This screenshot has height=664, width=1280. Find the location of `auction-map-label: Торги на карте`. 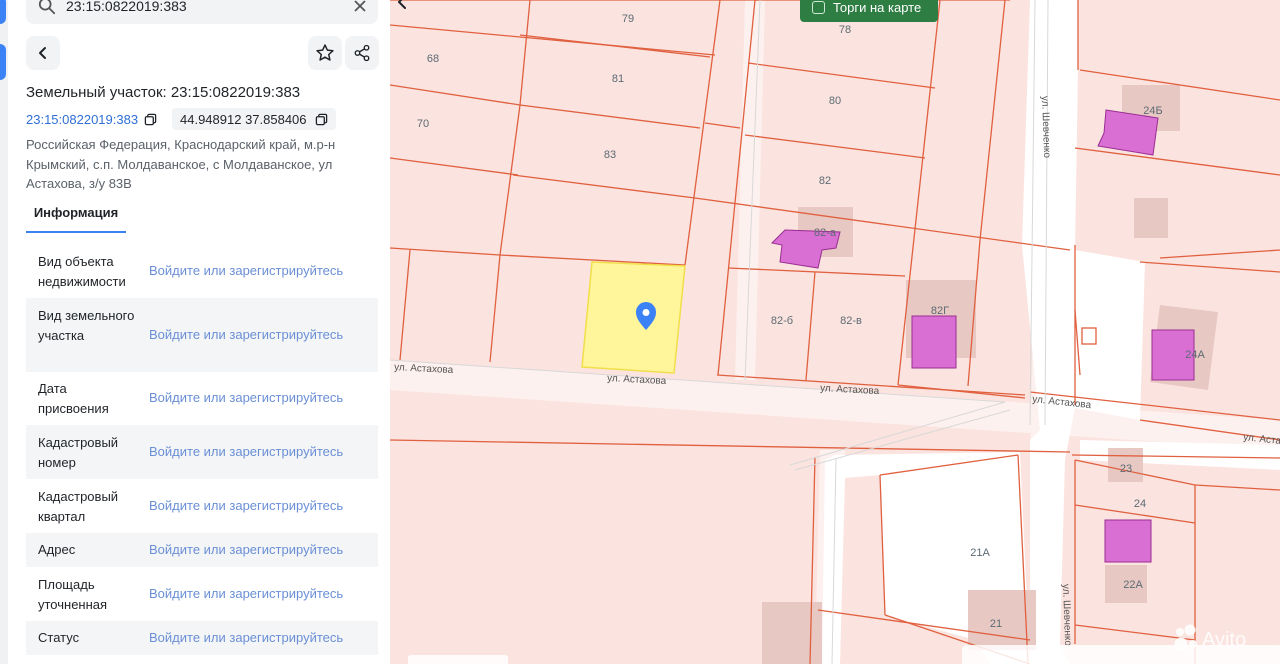

auction-map-label: Торги на карте is located at coordinates (877, 7).